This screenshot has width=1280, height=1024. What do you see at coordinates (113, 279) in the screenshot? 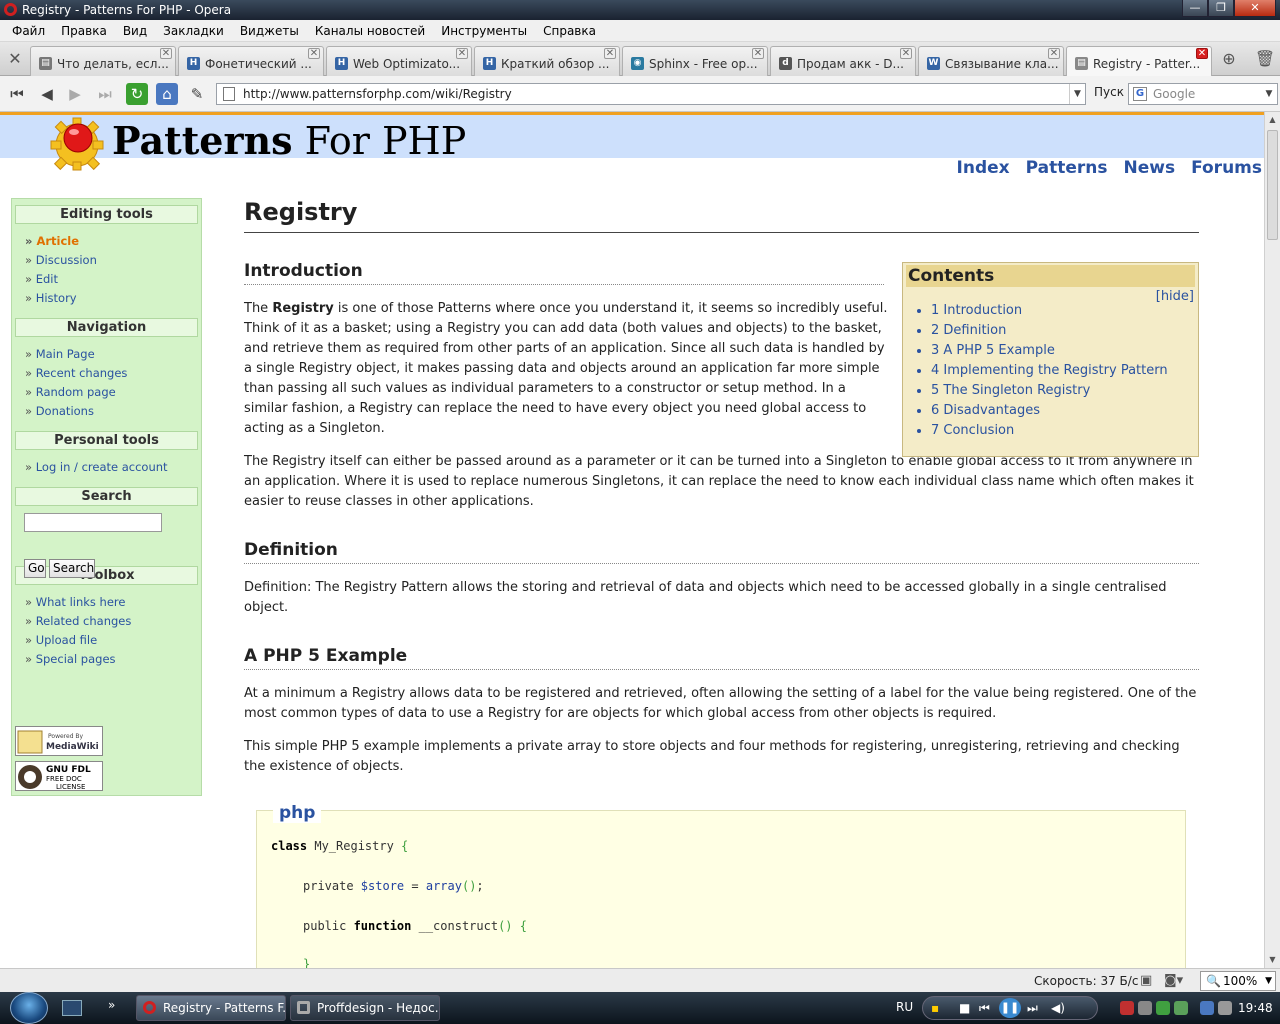
I see `sidebar-item-edit: Edit` at bounding box center [113, 279].